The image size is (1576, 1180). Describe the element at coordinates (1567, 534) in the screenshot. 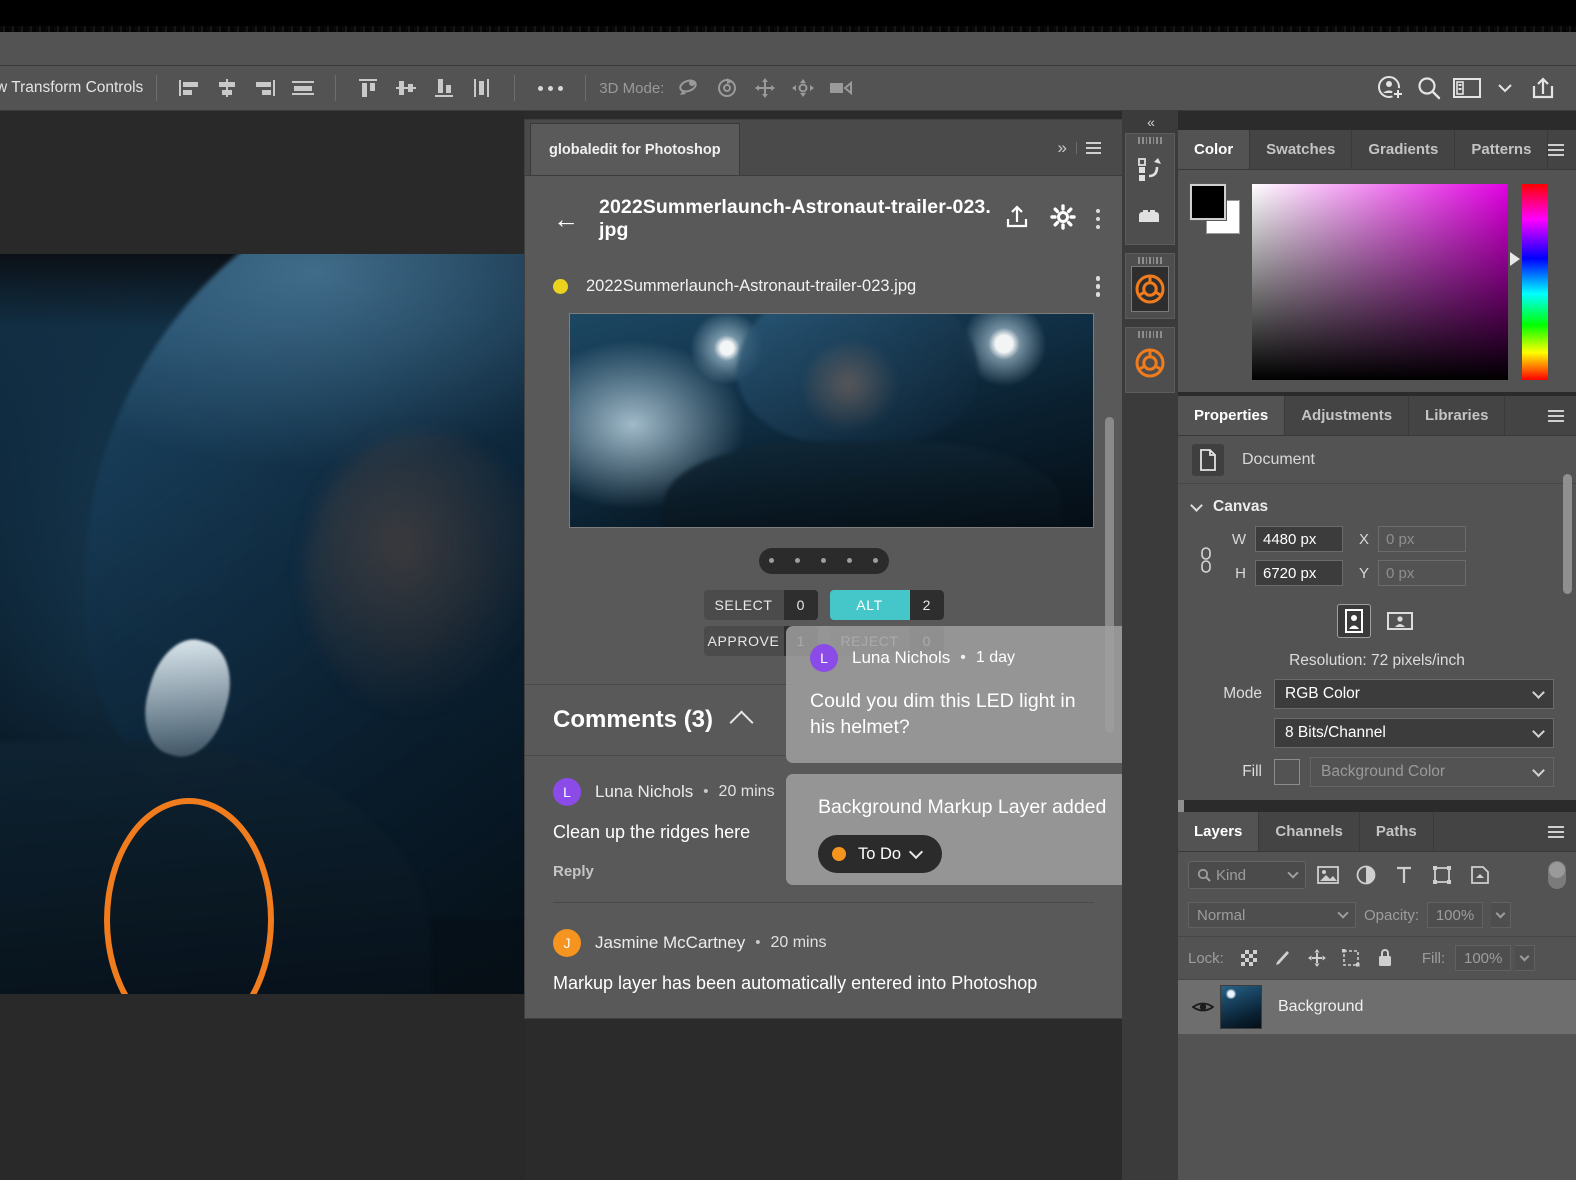

I see `properties-scrollbar` at that location.